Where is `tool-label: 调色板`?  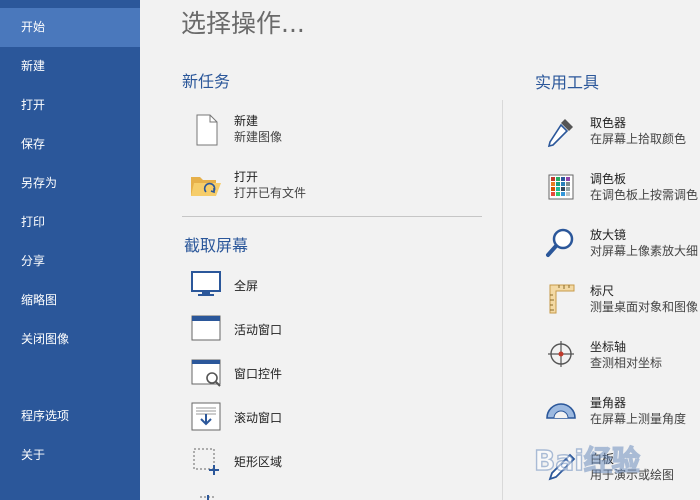
tool-label: 调色板 is located at coordinates (608, 179).